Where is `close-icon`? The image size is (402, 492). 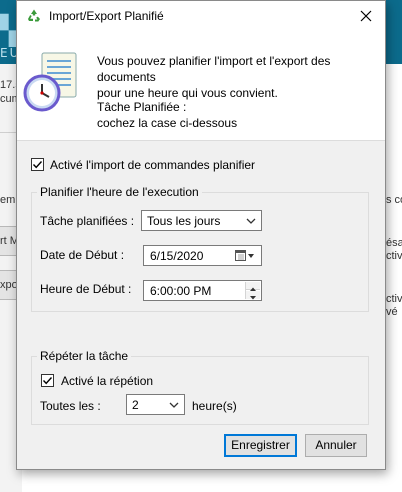 close-icon is located at coordinates (366, 16).